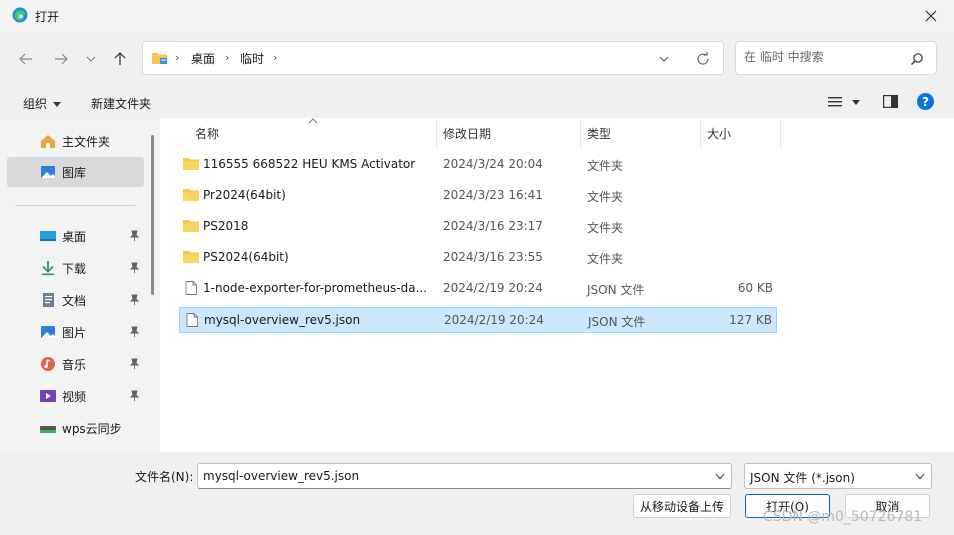 This screenshot has width=954, height=535. What do you see at coordinates (843, 517) in the screenshot?
I see `watermark-text: CSDN @m0_50726781` at bounding box center [843, 517].